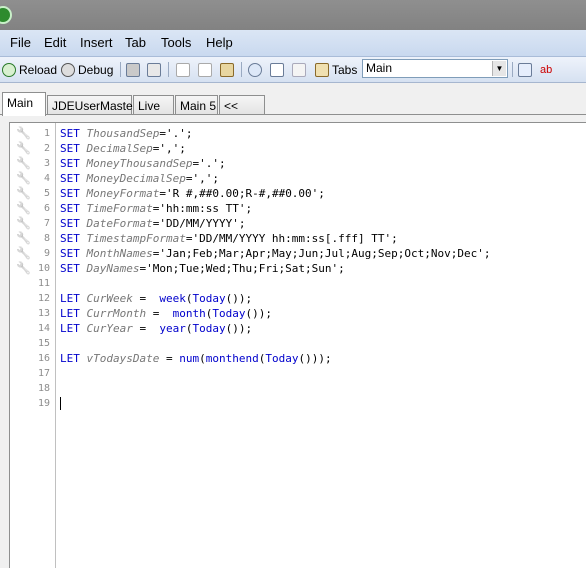 The width and height of the screenshot is (586, 568). Describe the element at coordinates (43, 283) in the screenshot. I see `line-number: 11` at that location.